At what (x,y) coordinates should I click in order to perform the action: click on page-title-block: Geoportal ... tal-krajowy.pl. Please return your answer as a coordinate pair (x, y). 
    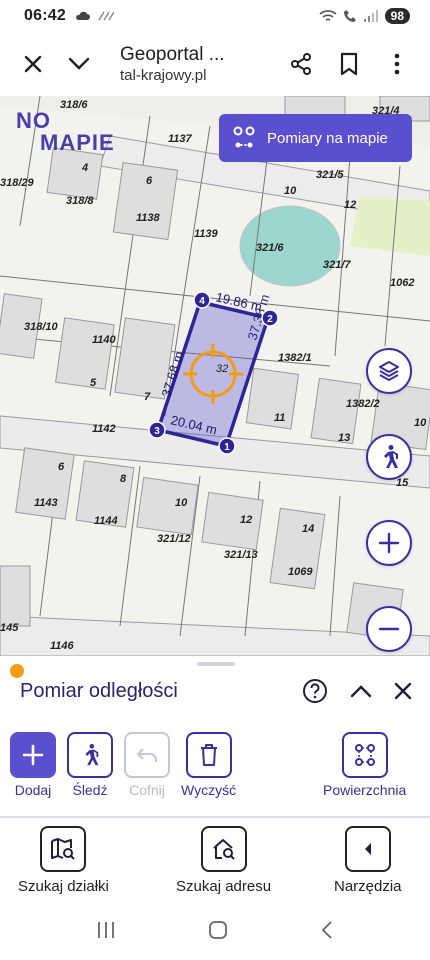
    Looking at the image, I should click on (202, 64).